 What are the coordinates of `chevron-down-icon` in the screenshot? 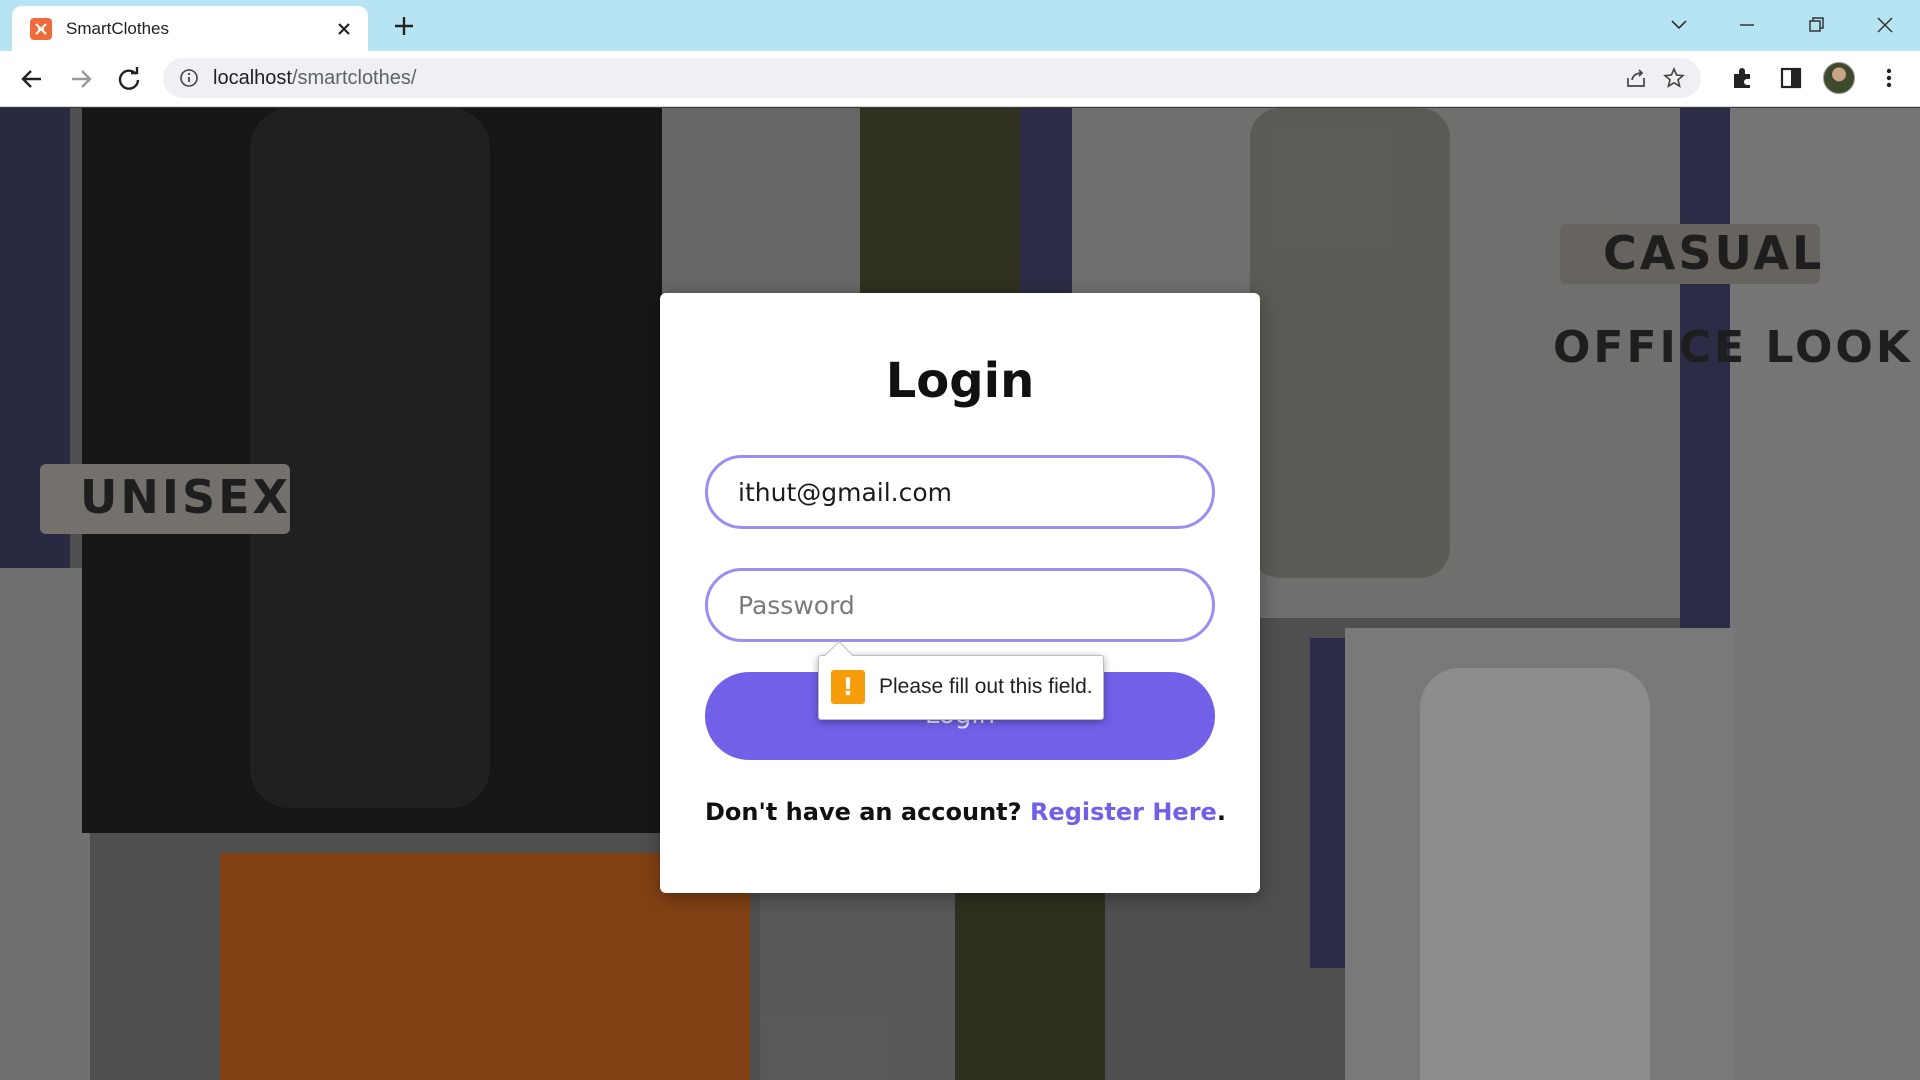 It's located at (1679, 25).